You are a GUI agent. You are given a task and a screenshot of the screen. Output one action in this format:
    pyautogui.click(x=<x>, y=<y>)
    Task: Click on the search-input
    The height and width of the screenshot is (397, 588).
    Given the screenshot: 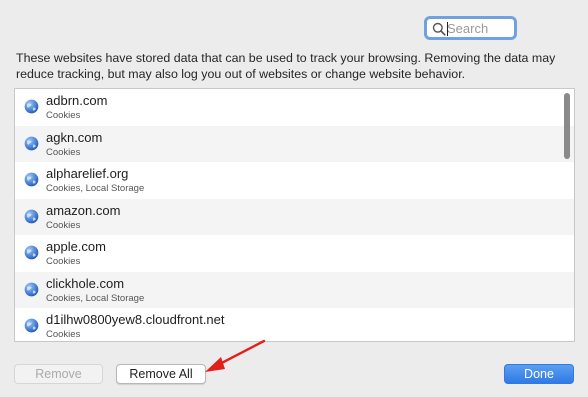 What is the action you would take?
    pyautogui.click(x=479, y=28)
    